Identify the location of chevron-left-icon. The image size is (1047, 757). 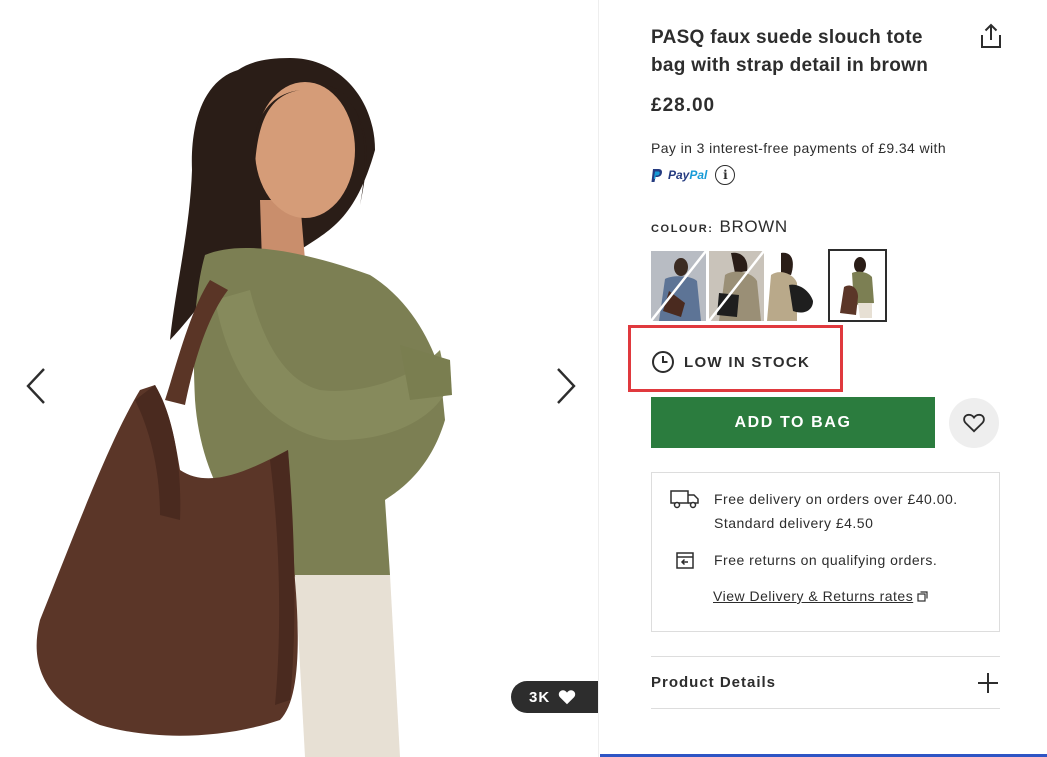
(35, 386).